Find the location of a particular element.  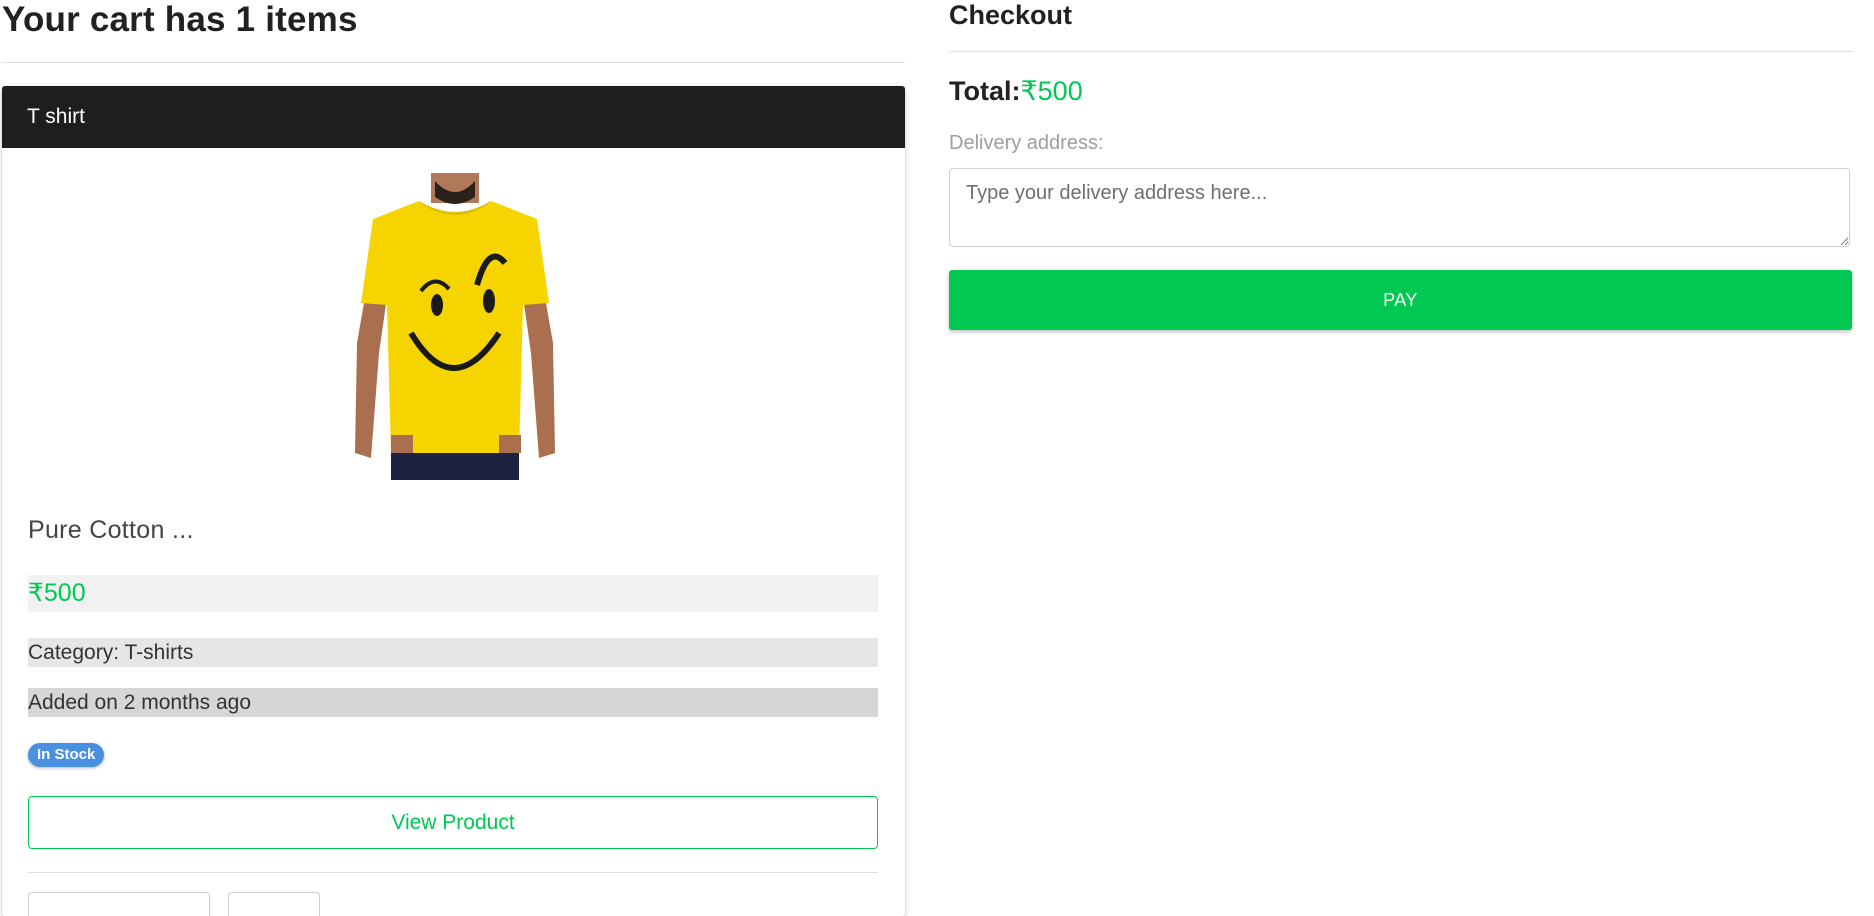

product-category: Category: T-shirts is located at coordinates (453, 652).